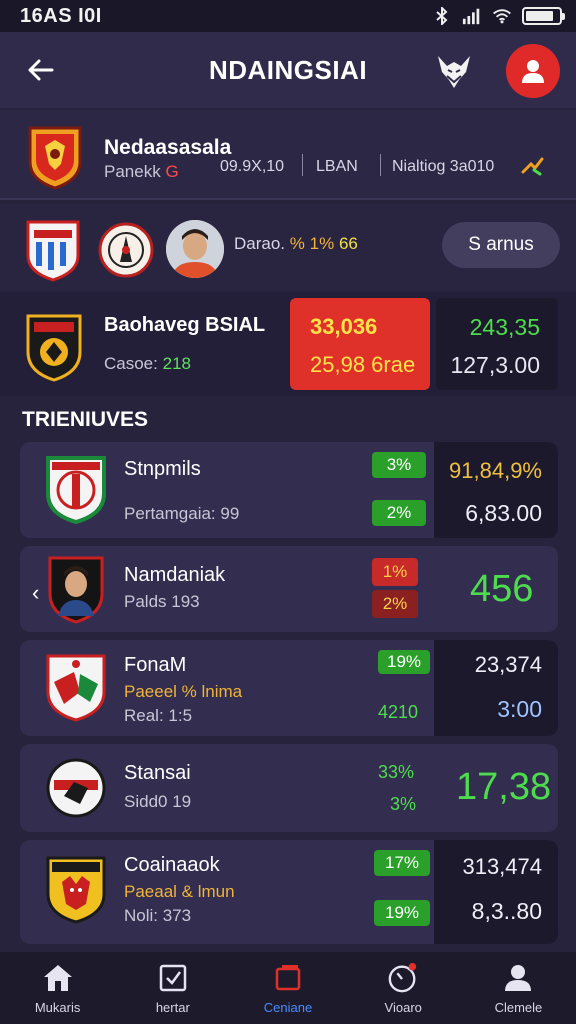 The width and height of the screenshot is (576, 1024). What do you see at coordinates (442, 16) in the screenshot?
I see `bluetooth-icon` at bounding box center [442, 16].